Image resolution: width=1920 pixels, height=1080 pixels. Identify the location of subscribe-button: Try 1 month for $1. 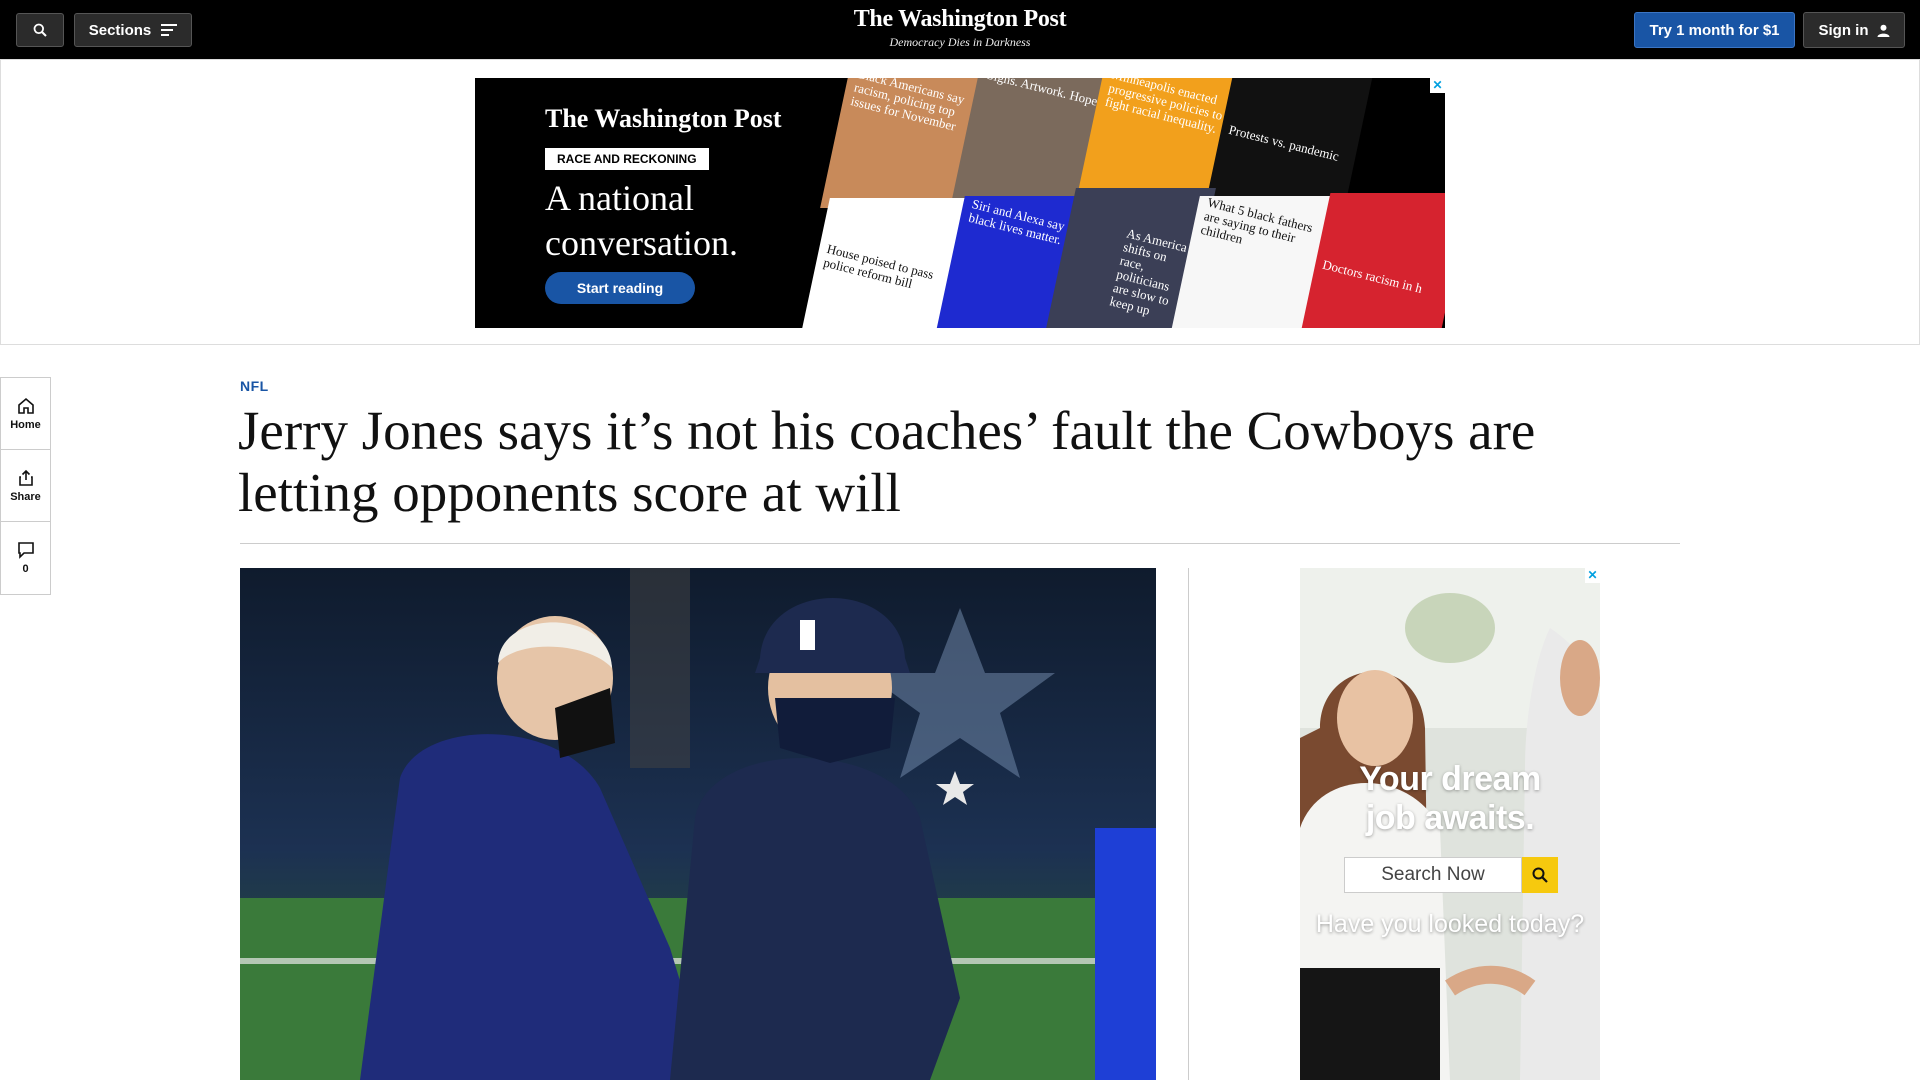
(1714, 30).